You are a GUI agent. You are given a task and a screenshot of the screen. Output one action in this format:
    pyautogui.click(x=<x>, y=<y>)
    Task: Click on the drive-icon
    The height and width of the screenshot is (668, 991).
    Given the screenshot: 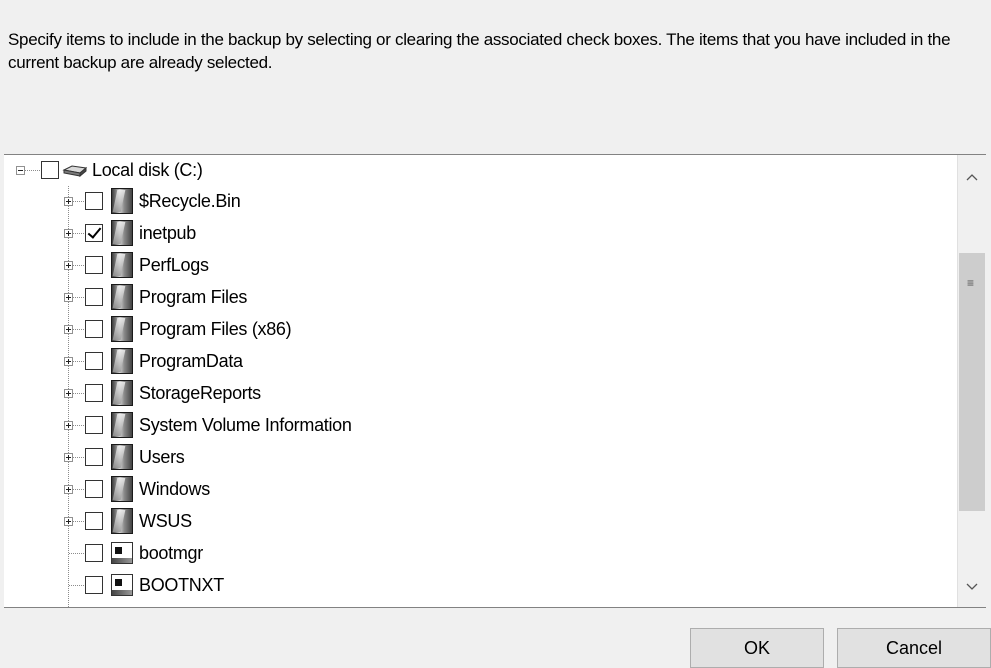 What is the action you would take?
    pyautogui.click(x=75, y=171)
    